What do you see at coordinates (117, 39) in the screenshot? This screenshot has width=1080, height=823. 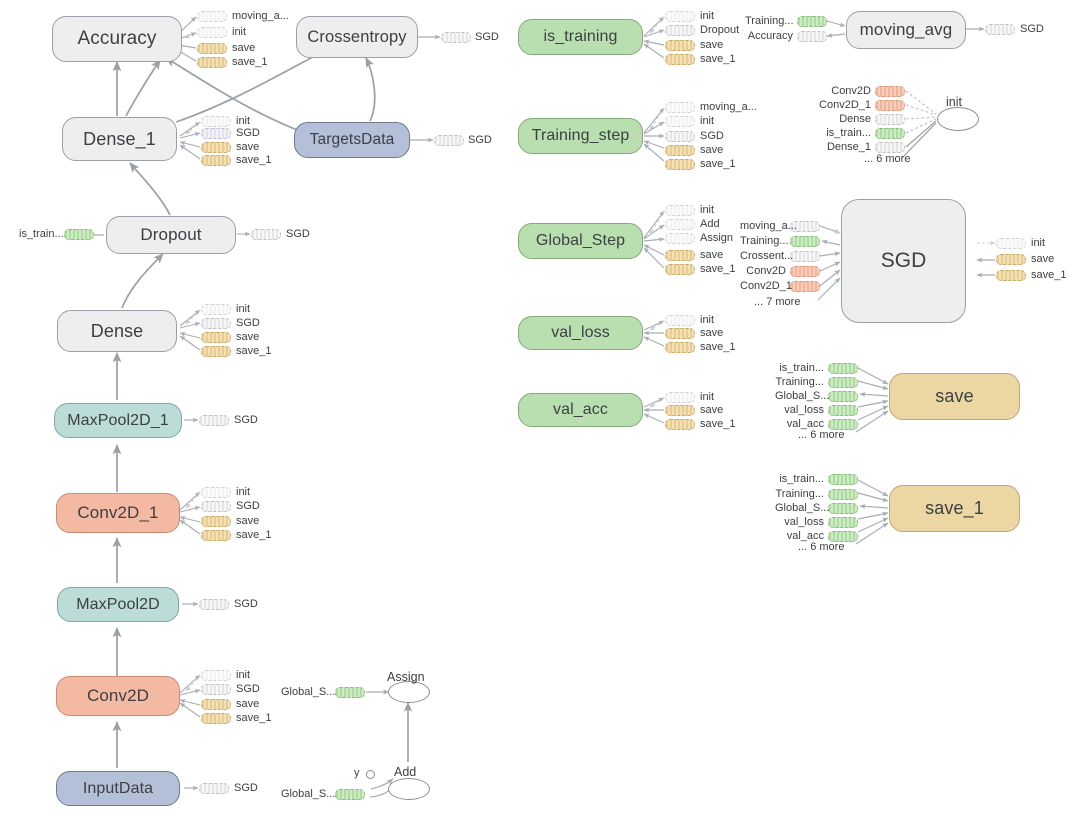 I see `node-accuracy: Accuracy` at bounding box center [117, 39].